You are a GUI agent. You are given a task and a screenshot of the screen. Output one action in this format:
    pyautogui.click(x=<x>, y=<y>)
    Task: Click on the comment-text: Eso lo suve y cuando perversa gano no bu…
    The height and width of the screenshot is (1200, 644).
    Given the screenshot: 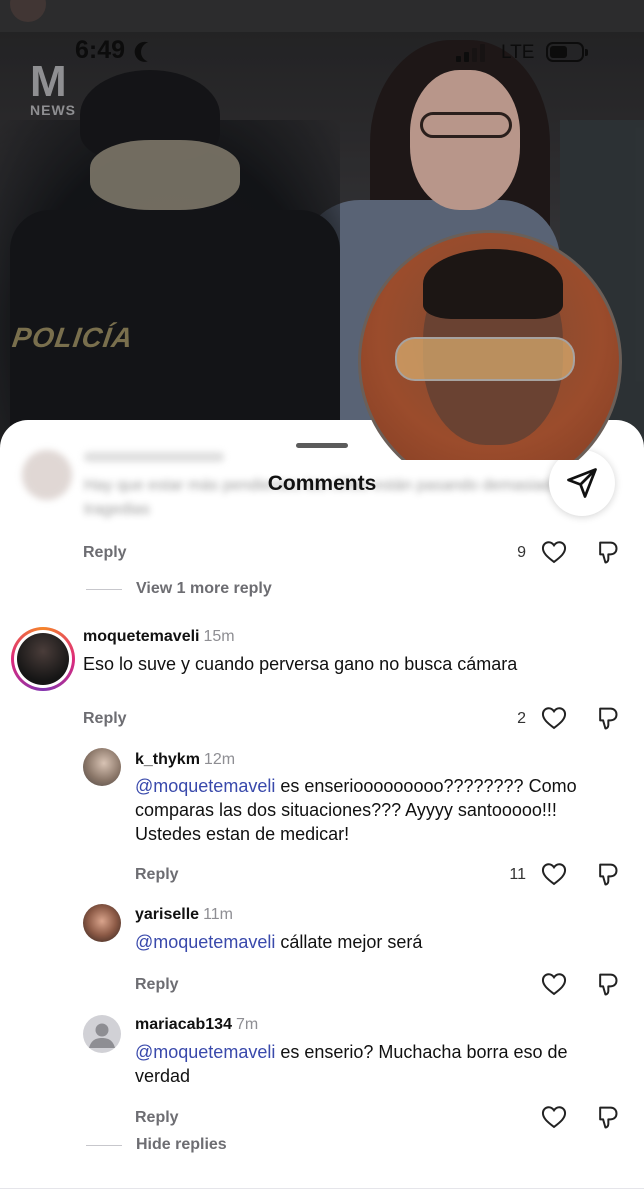 What is the action you would take?
    pyautogui.click(x=300, y=664)
    